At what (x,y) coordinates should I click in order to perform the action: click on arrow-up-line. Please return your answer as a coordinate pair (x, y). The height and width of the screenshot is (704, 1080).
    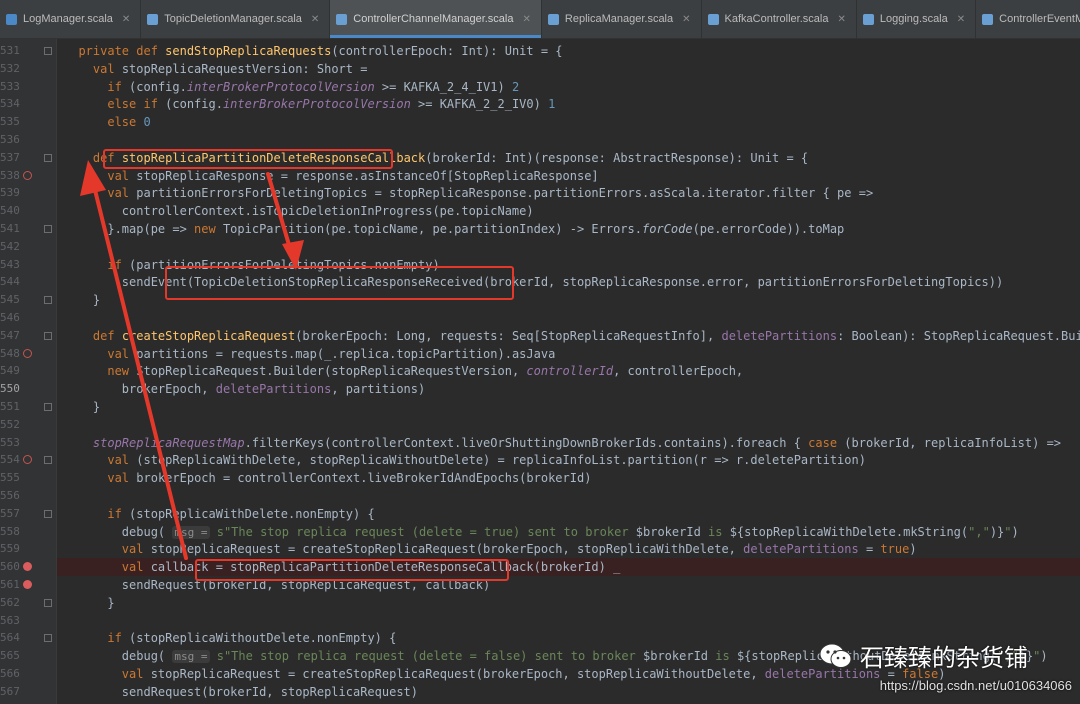
    Looking at the image, I should click on (140, 374).